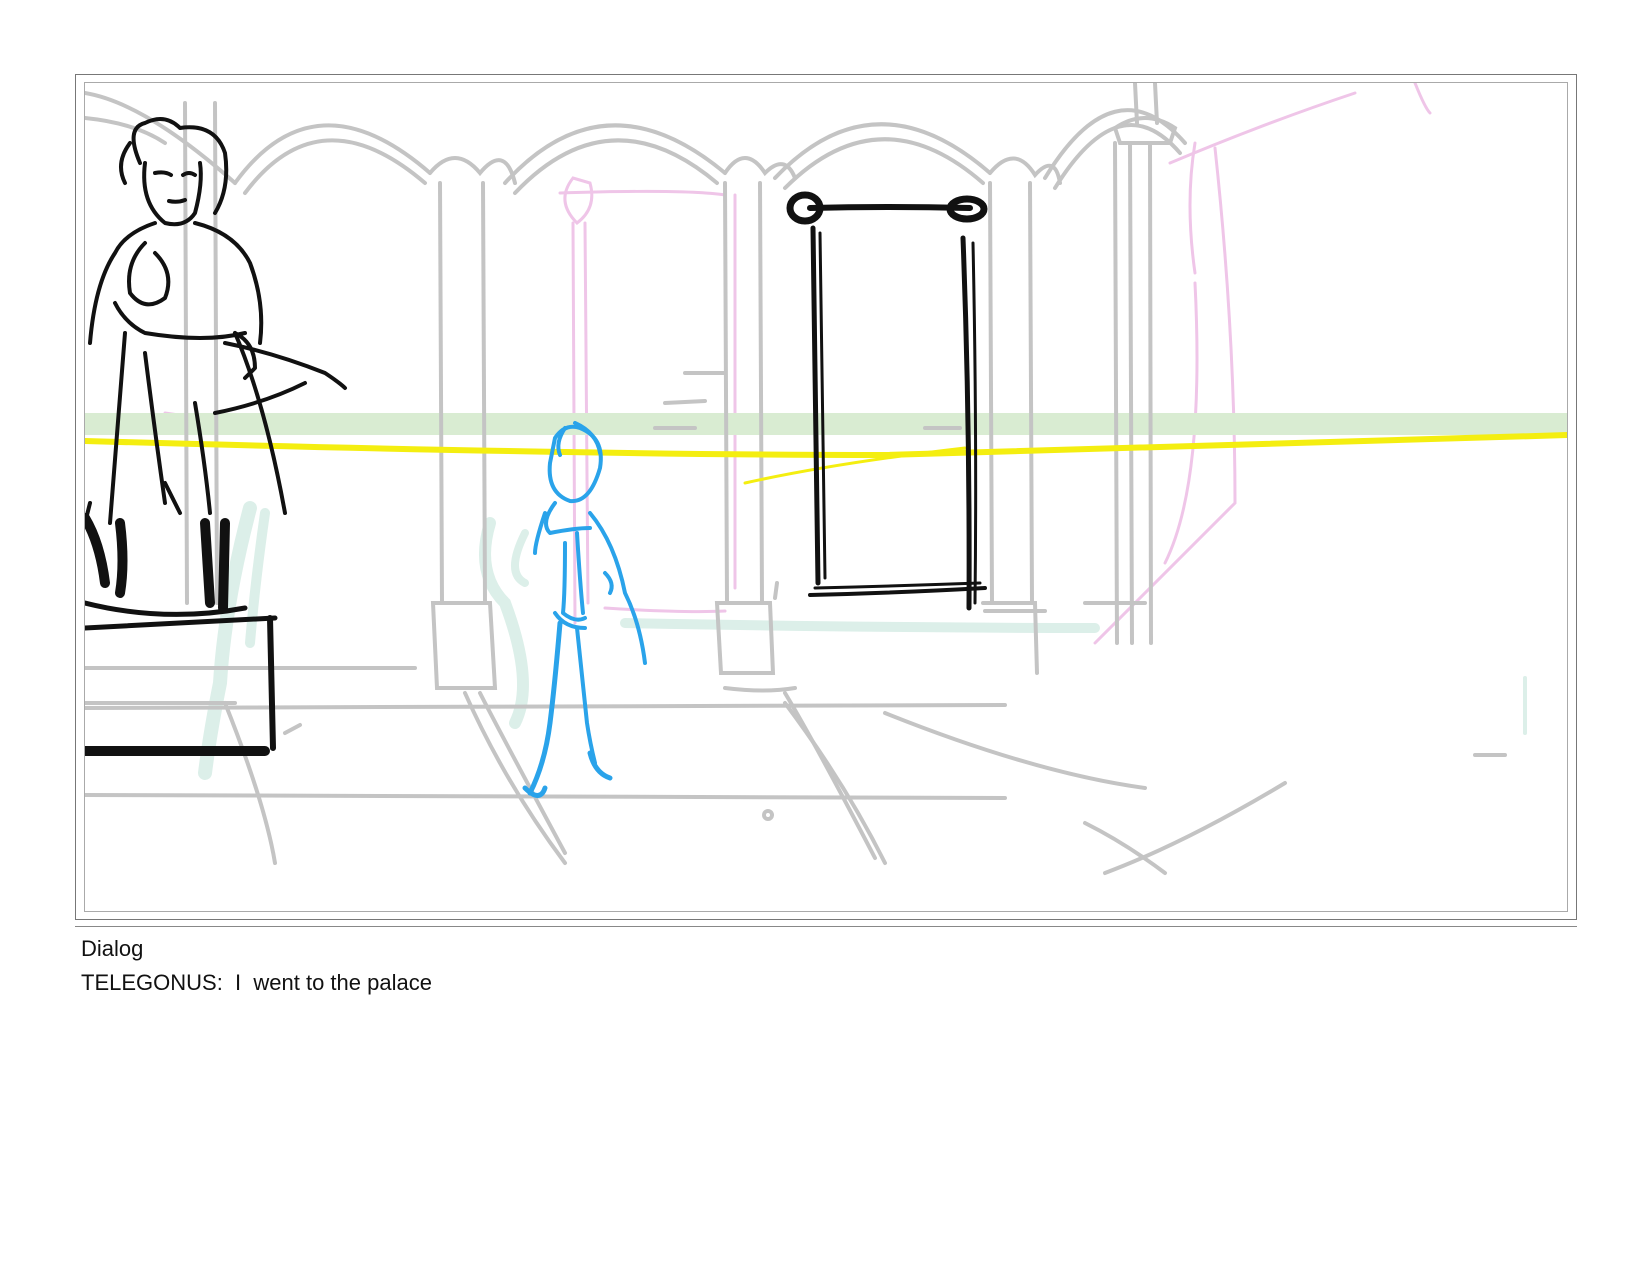 This screenshot has width=1650, height=1275. What do you see at coordinates (256, 982) in the screenshot?
I see `dialog-line: TELEGONUS: I went to the palace` at bounding box center [256, 982].